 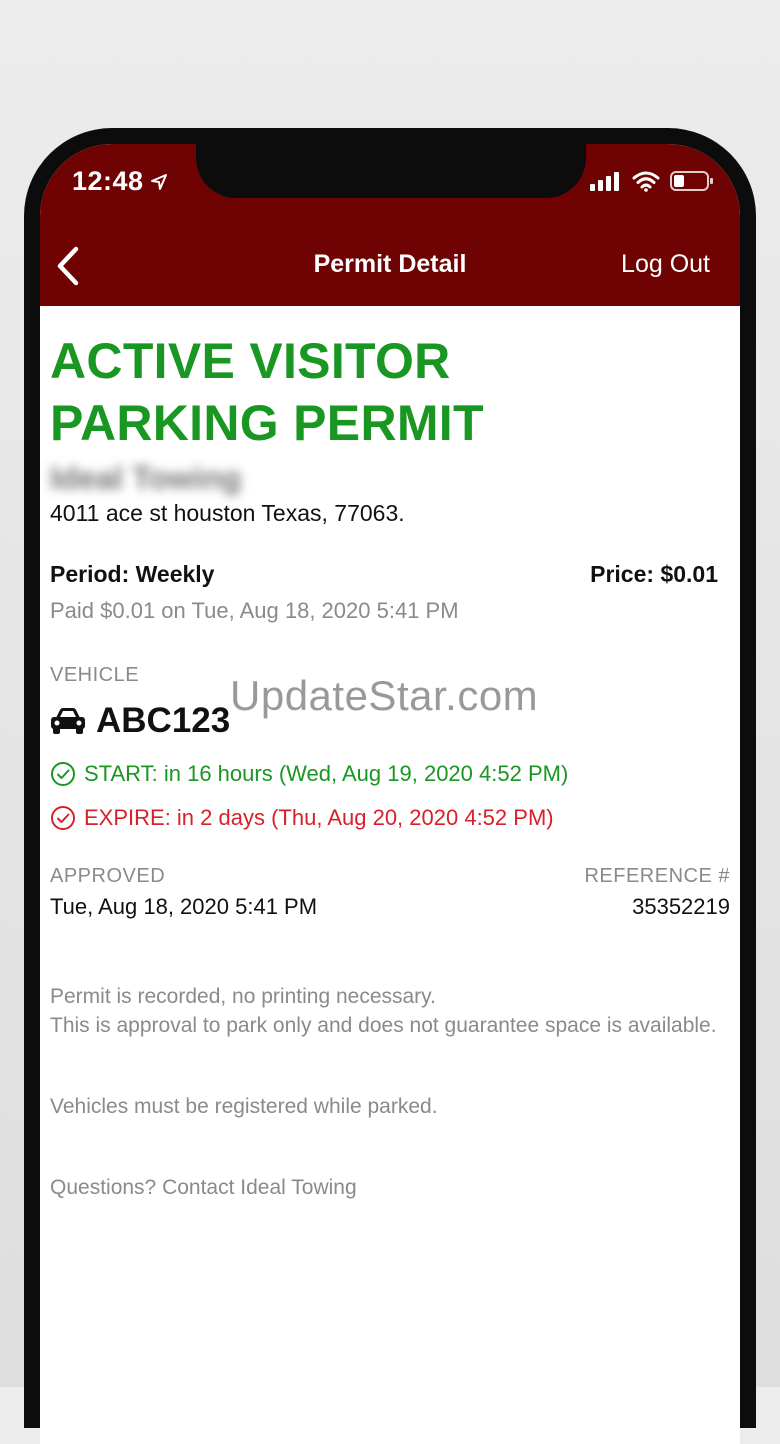 What do you see at coordinates (132, 574) in the screenshot?
I see `period-text: Period: Weekly` at bounding box center [132, 574].